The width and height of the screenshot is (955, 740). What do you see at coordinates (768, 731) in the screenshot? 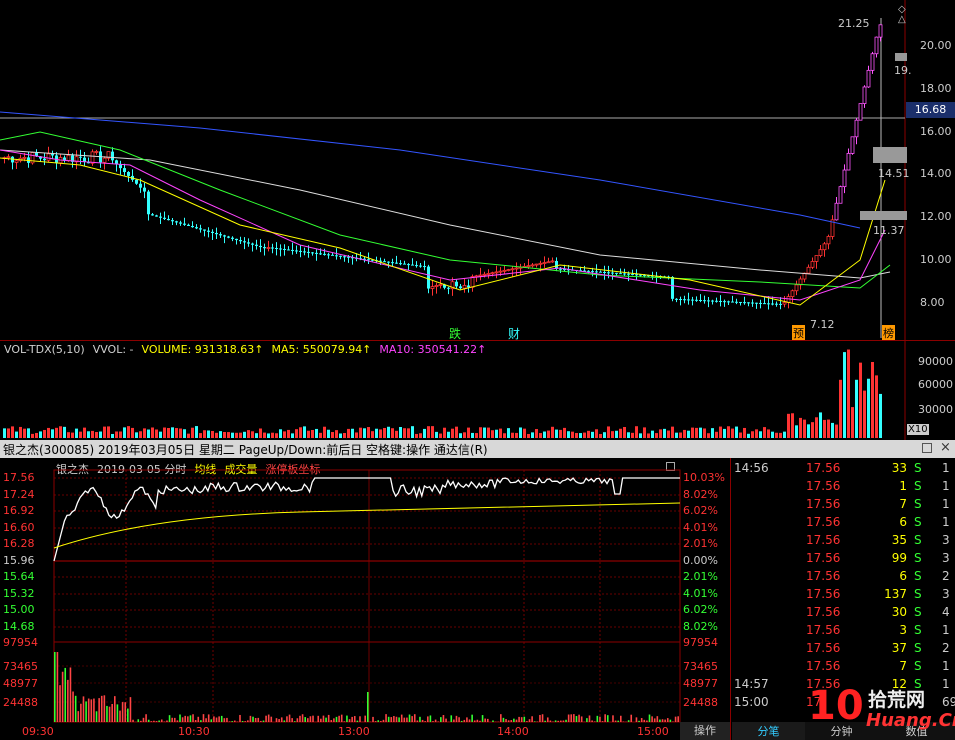
I see `tick-tab-0: 分笔` at bounding box center [768, 731].